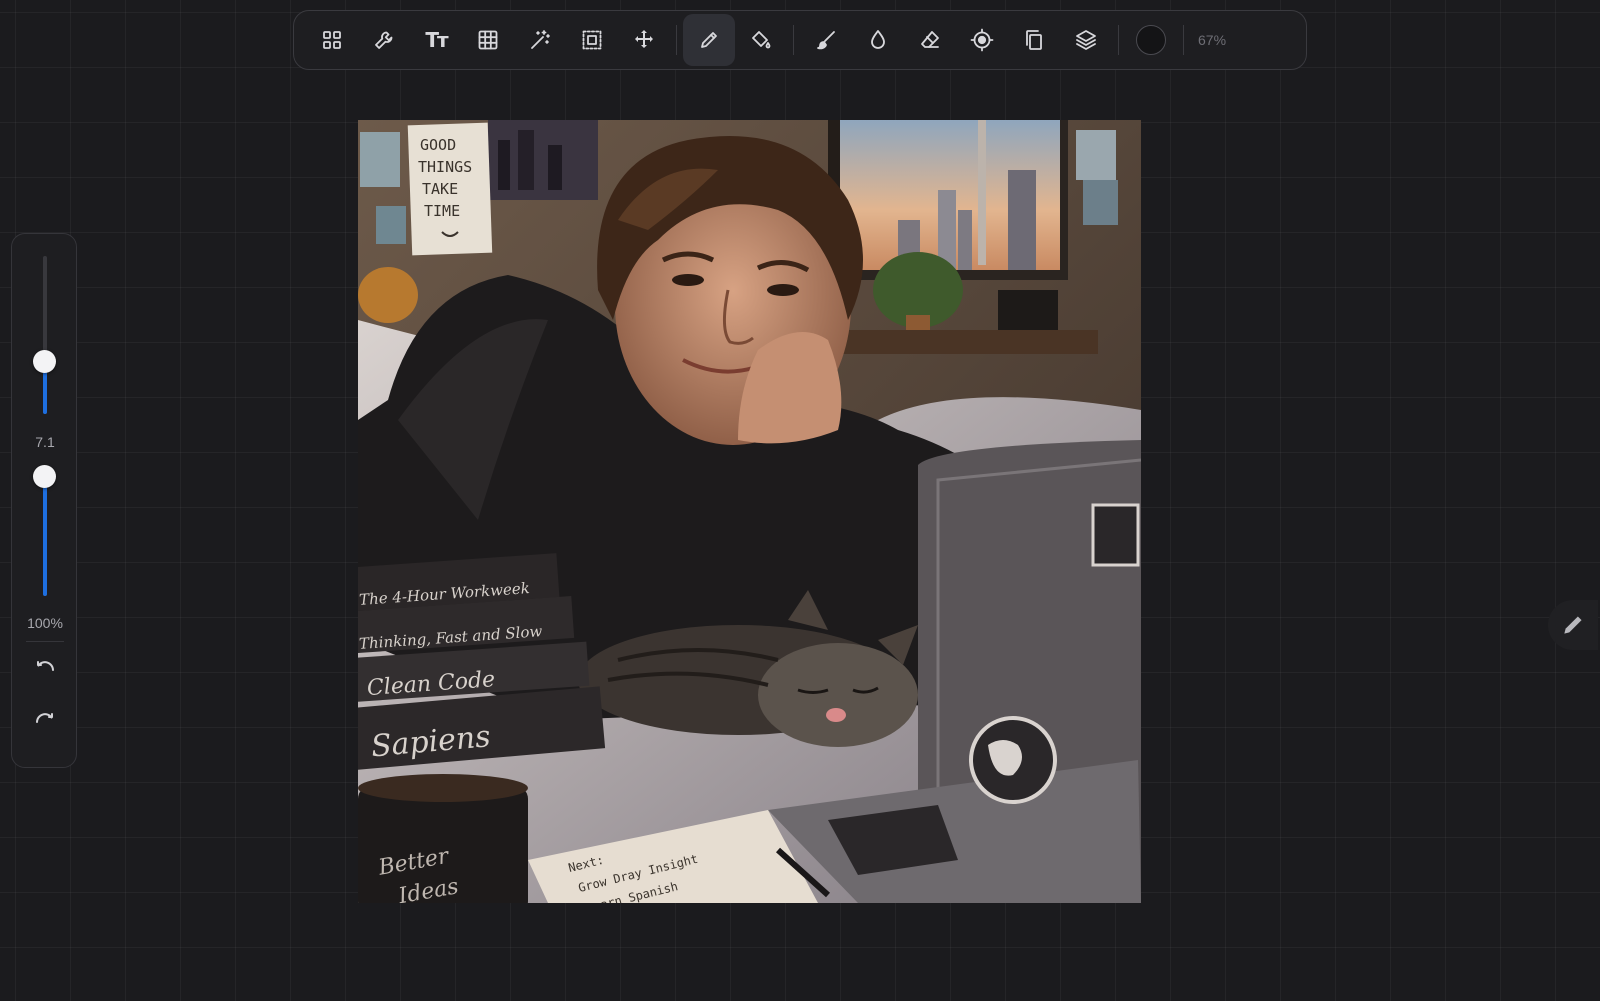 The width and height of the screenshot is (1600, 1001). Describe the element at coordinates (445, 167) in the screenshot. I see `poster-line: THINGS` at that location.